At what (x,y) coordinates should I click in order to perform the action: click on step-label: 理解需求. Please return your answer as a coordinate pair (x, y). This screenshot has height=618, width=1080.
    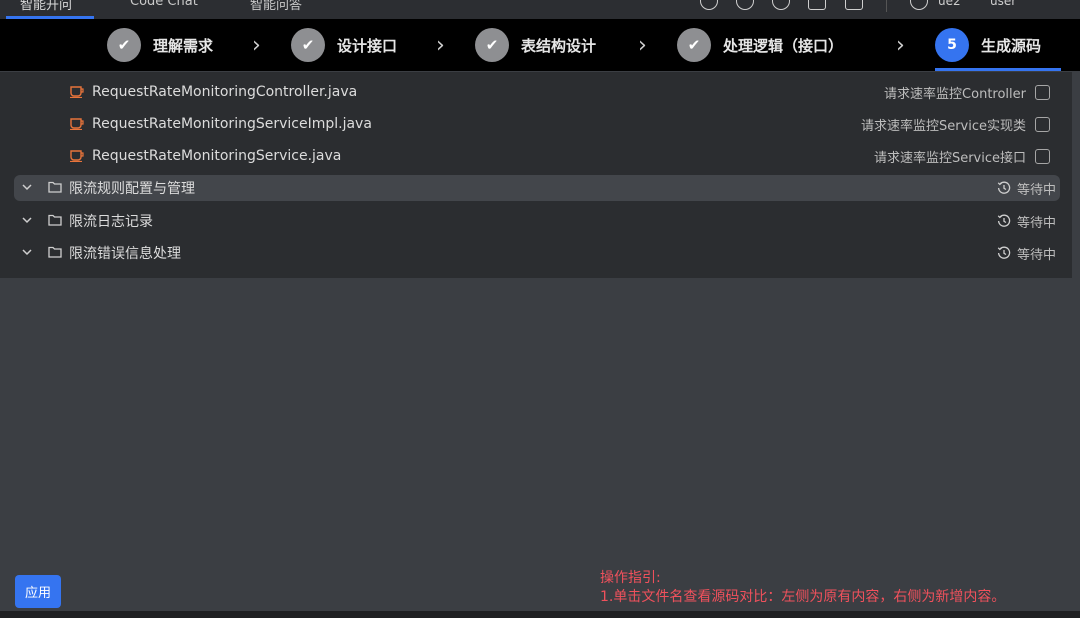
    Looking at the image, I should click on (183, 45).